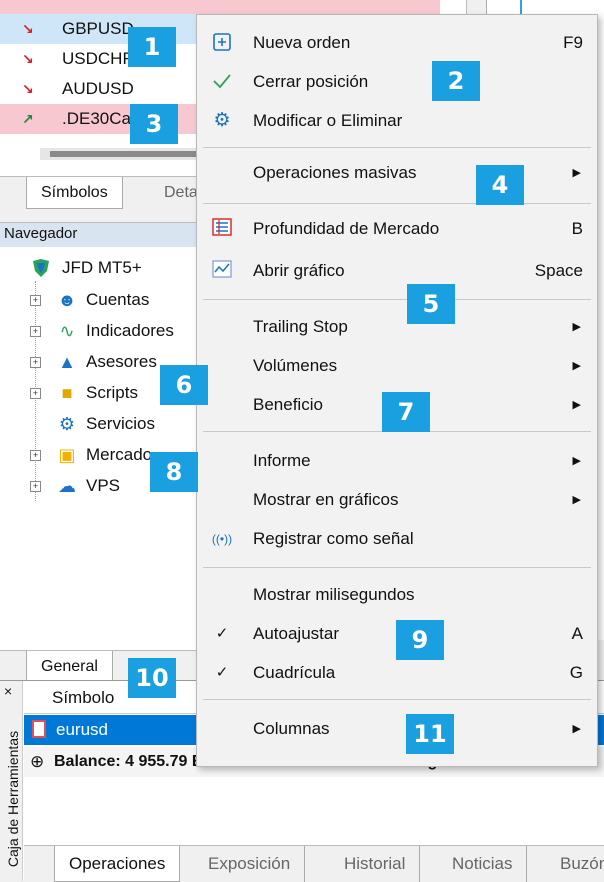 Image resolution: width=604 pixels, height=882 pixels. Describe the element at coordinates (483, 864) in the screenshot. I see `tab-noticias: Noticias` at that location.